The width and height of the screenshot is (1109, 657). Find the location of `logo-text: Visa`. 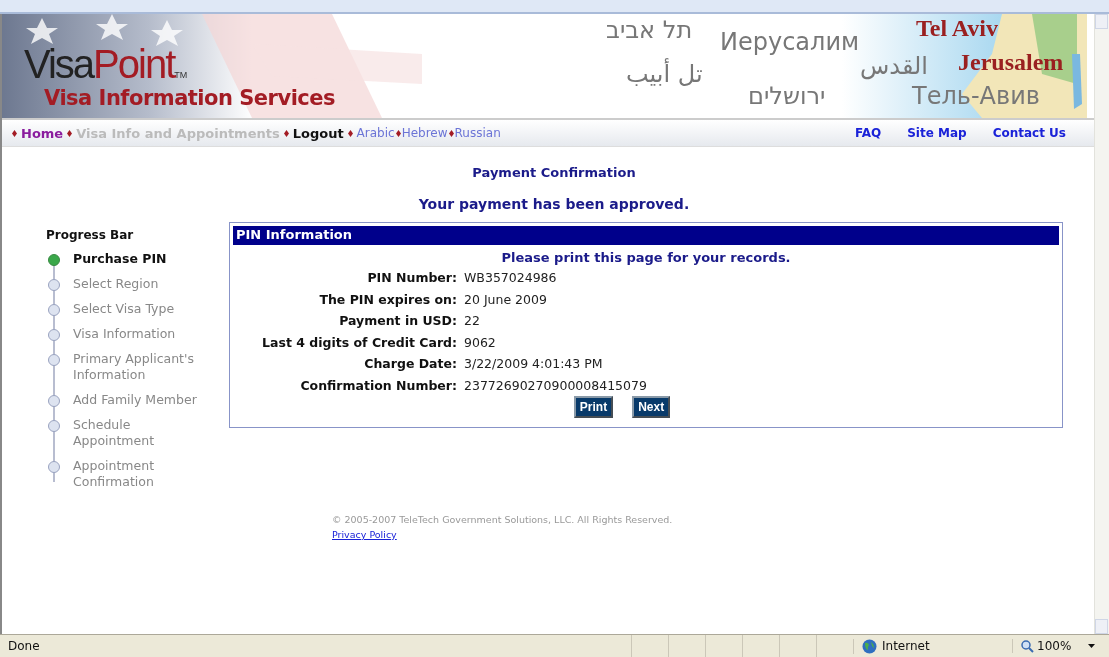

logo-text: Visa is located at coordinates (59, 64).